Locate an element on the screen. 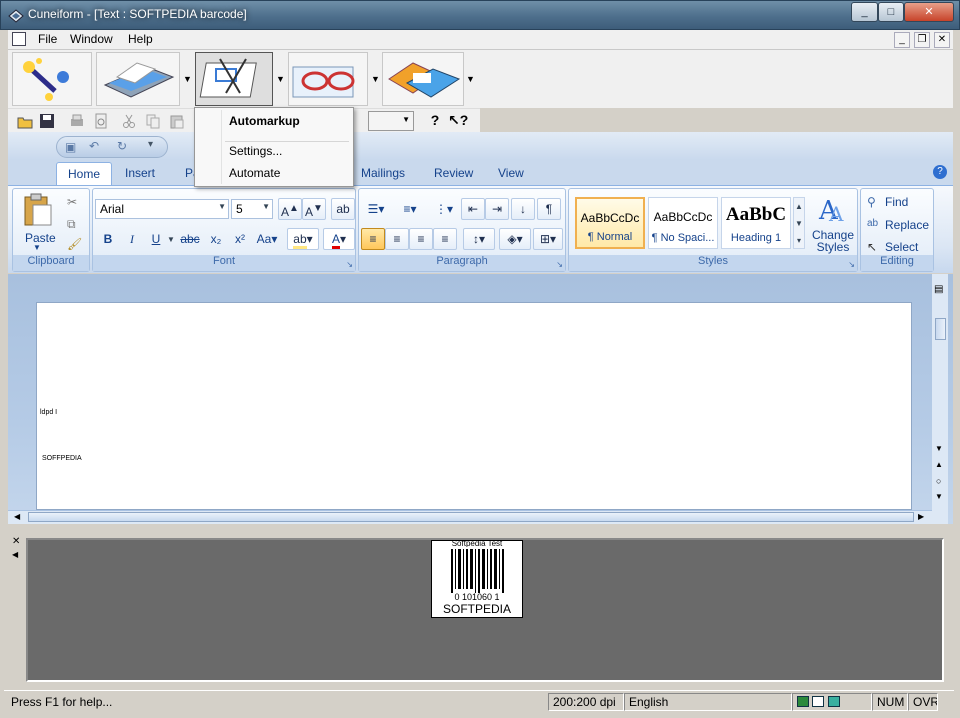  scroll-right-icon: ▶ is located at coordinates (921, 516).